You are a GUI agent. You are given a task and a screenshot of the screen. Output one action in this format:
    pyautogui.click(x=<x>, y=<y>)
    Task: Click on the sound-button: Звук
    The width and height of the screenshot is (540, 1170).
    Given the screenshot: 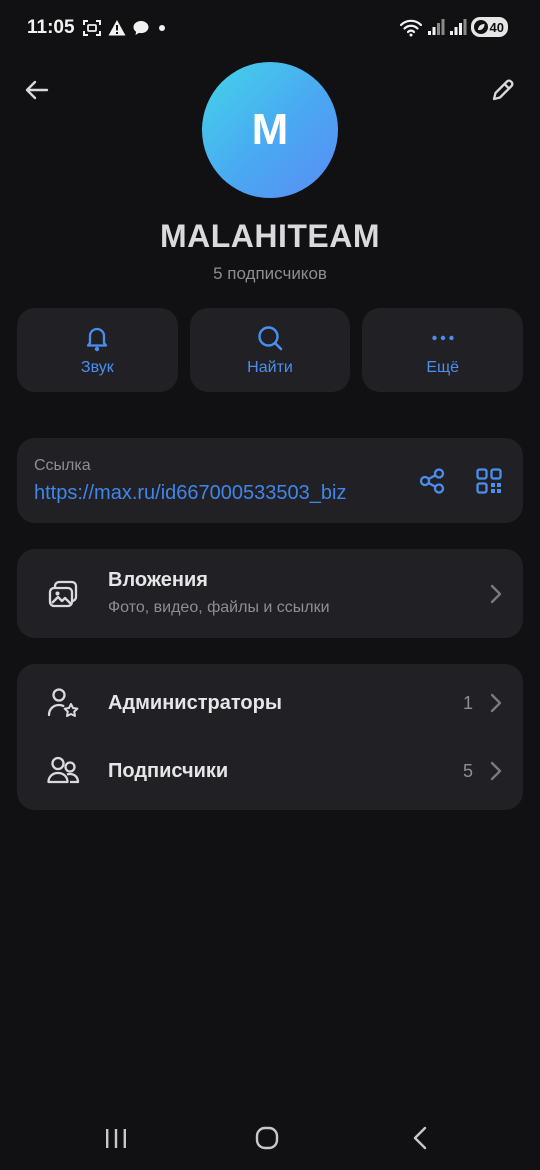 What is the action you would take?
    pyautogui.click(x=97, y=350)
    